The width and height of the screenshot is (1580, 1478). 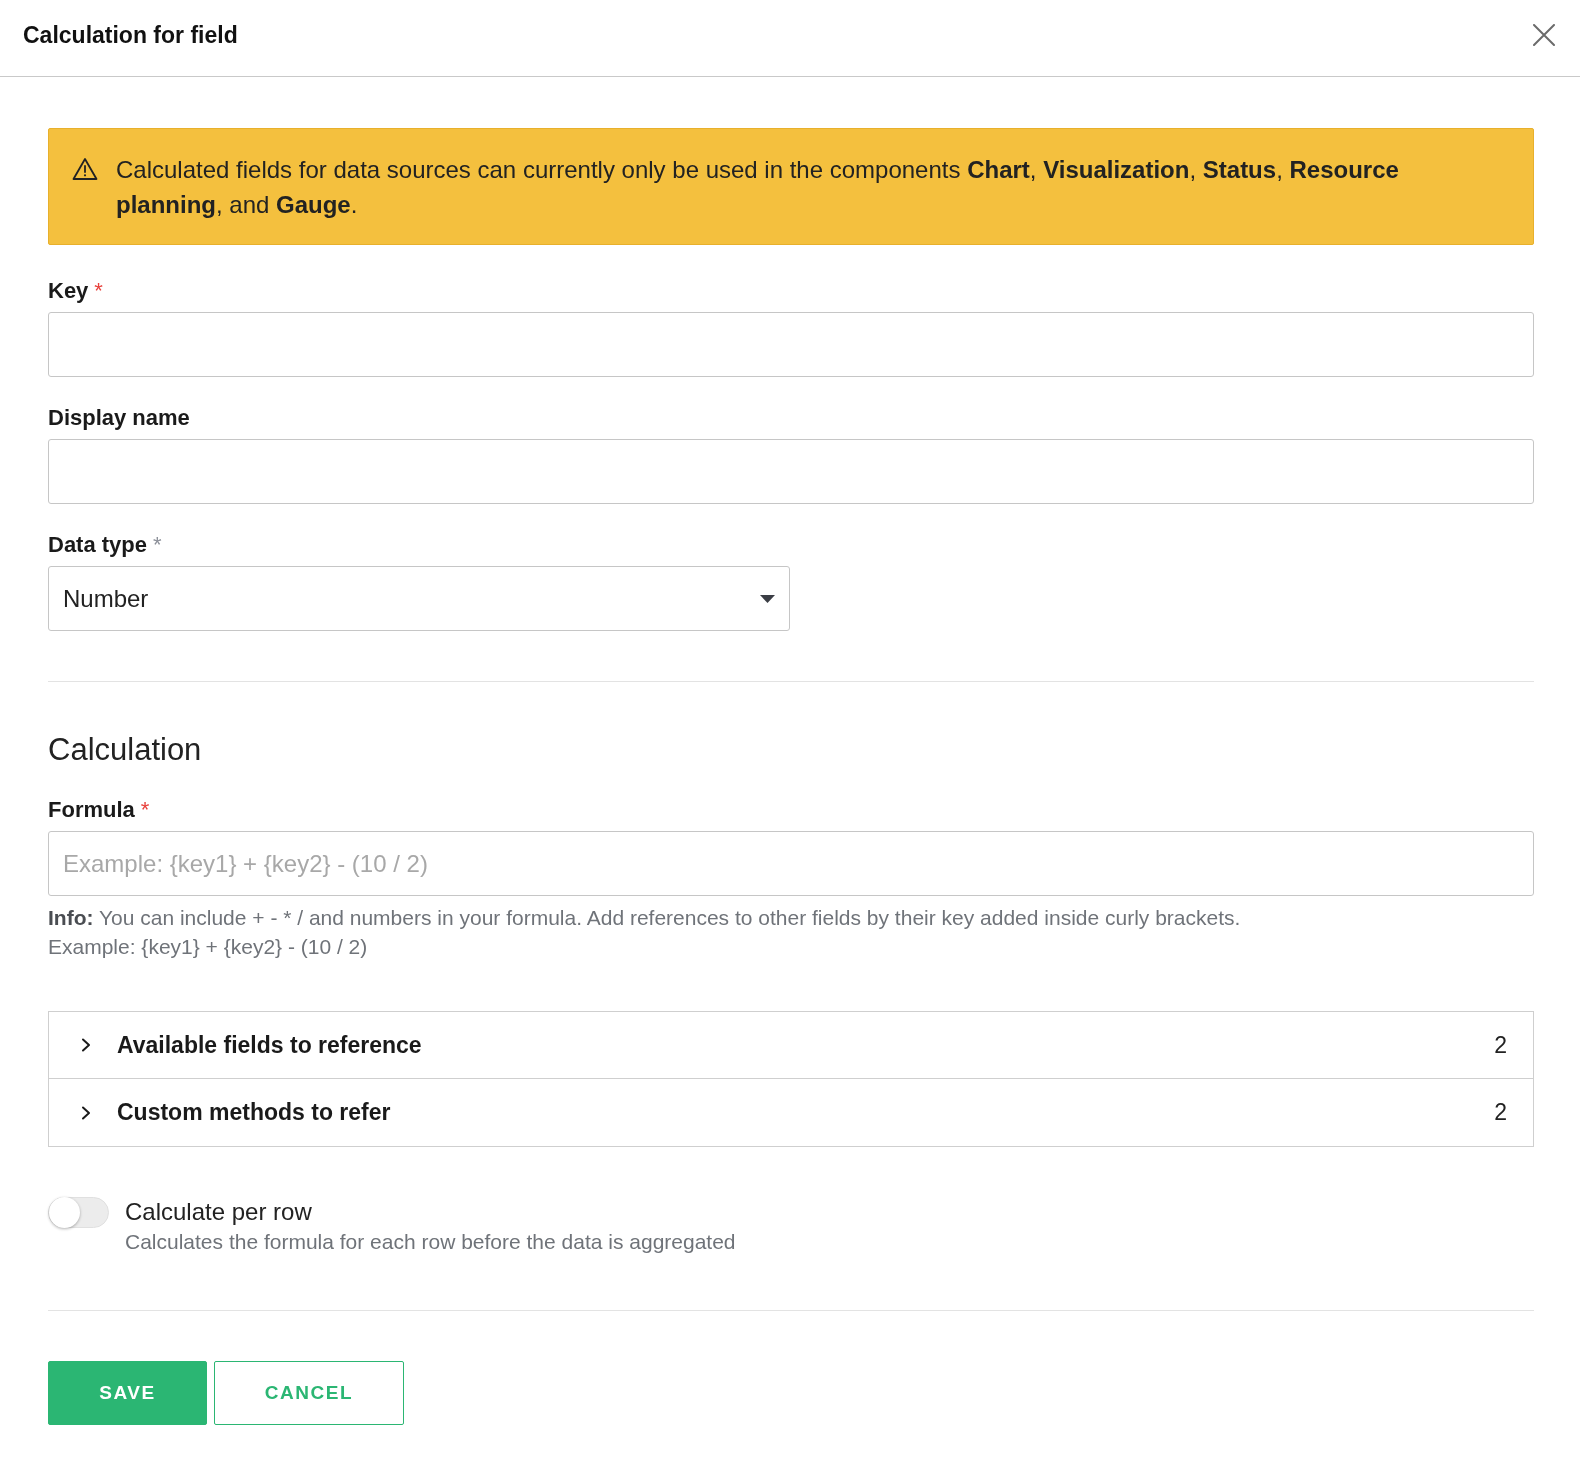 I want to click on toggle-label: Calculate per row, so click(x=219, y=1212).